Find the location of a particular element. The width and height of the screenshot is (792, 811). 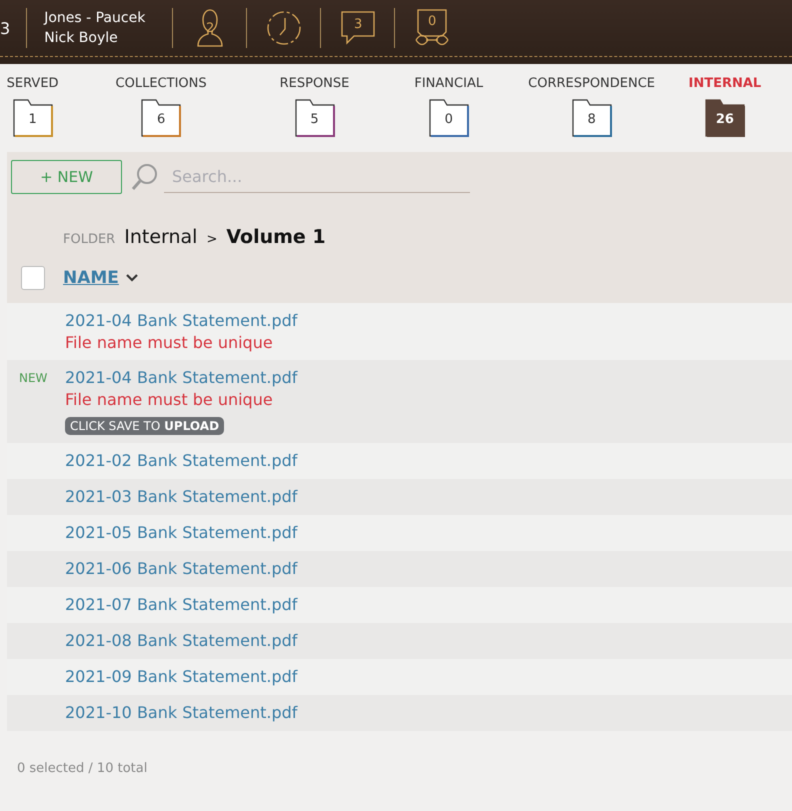

count-label: 0 is located at coordinates (432, 21).